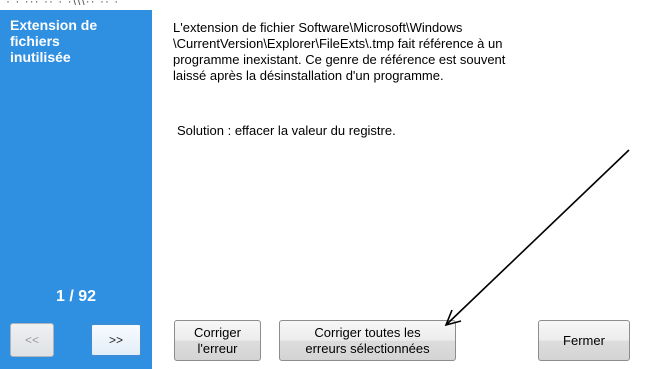 Image resolution: width=646 pixels, height=369 pixels. What do you see at coordinates (584, 340) in the screenshot?
I see `close-button: Fermer` at bounding box center [584, 340].